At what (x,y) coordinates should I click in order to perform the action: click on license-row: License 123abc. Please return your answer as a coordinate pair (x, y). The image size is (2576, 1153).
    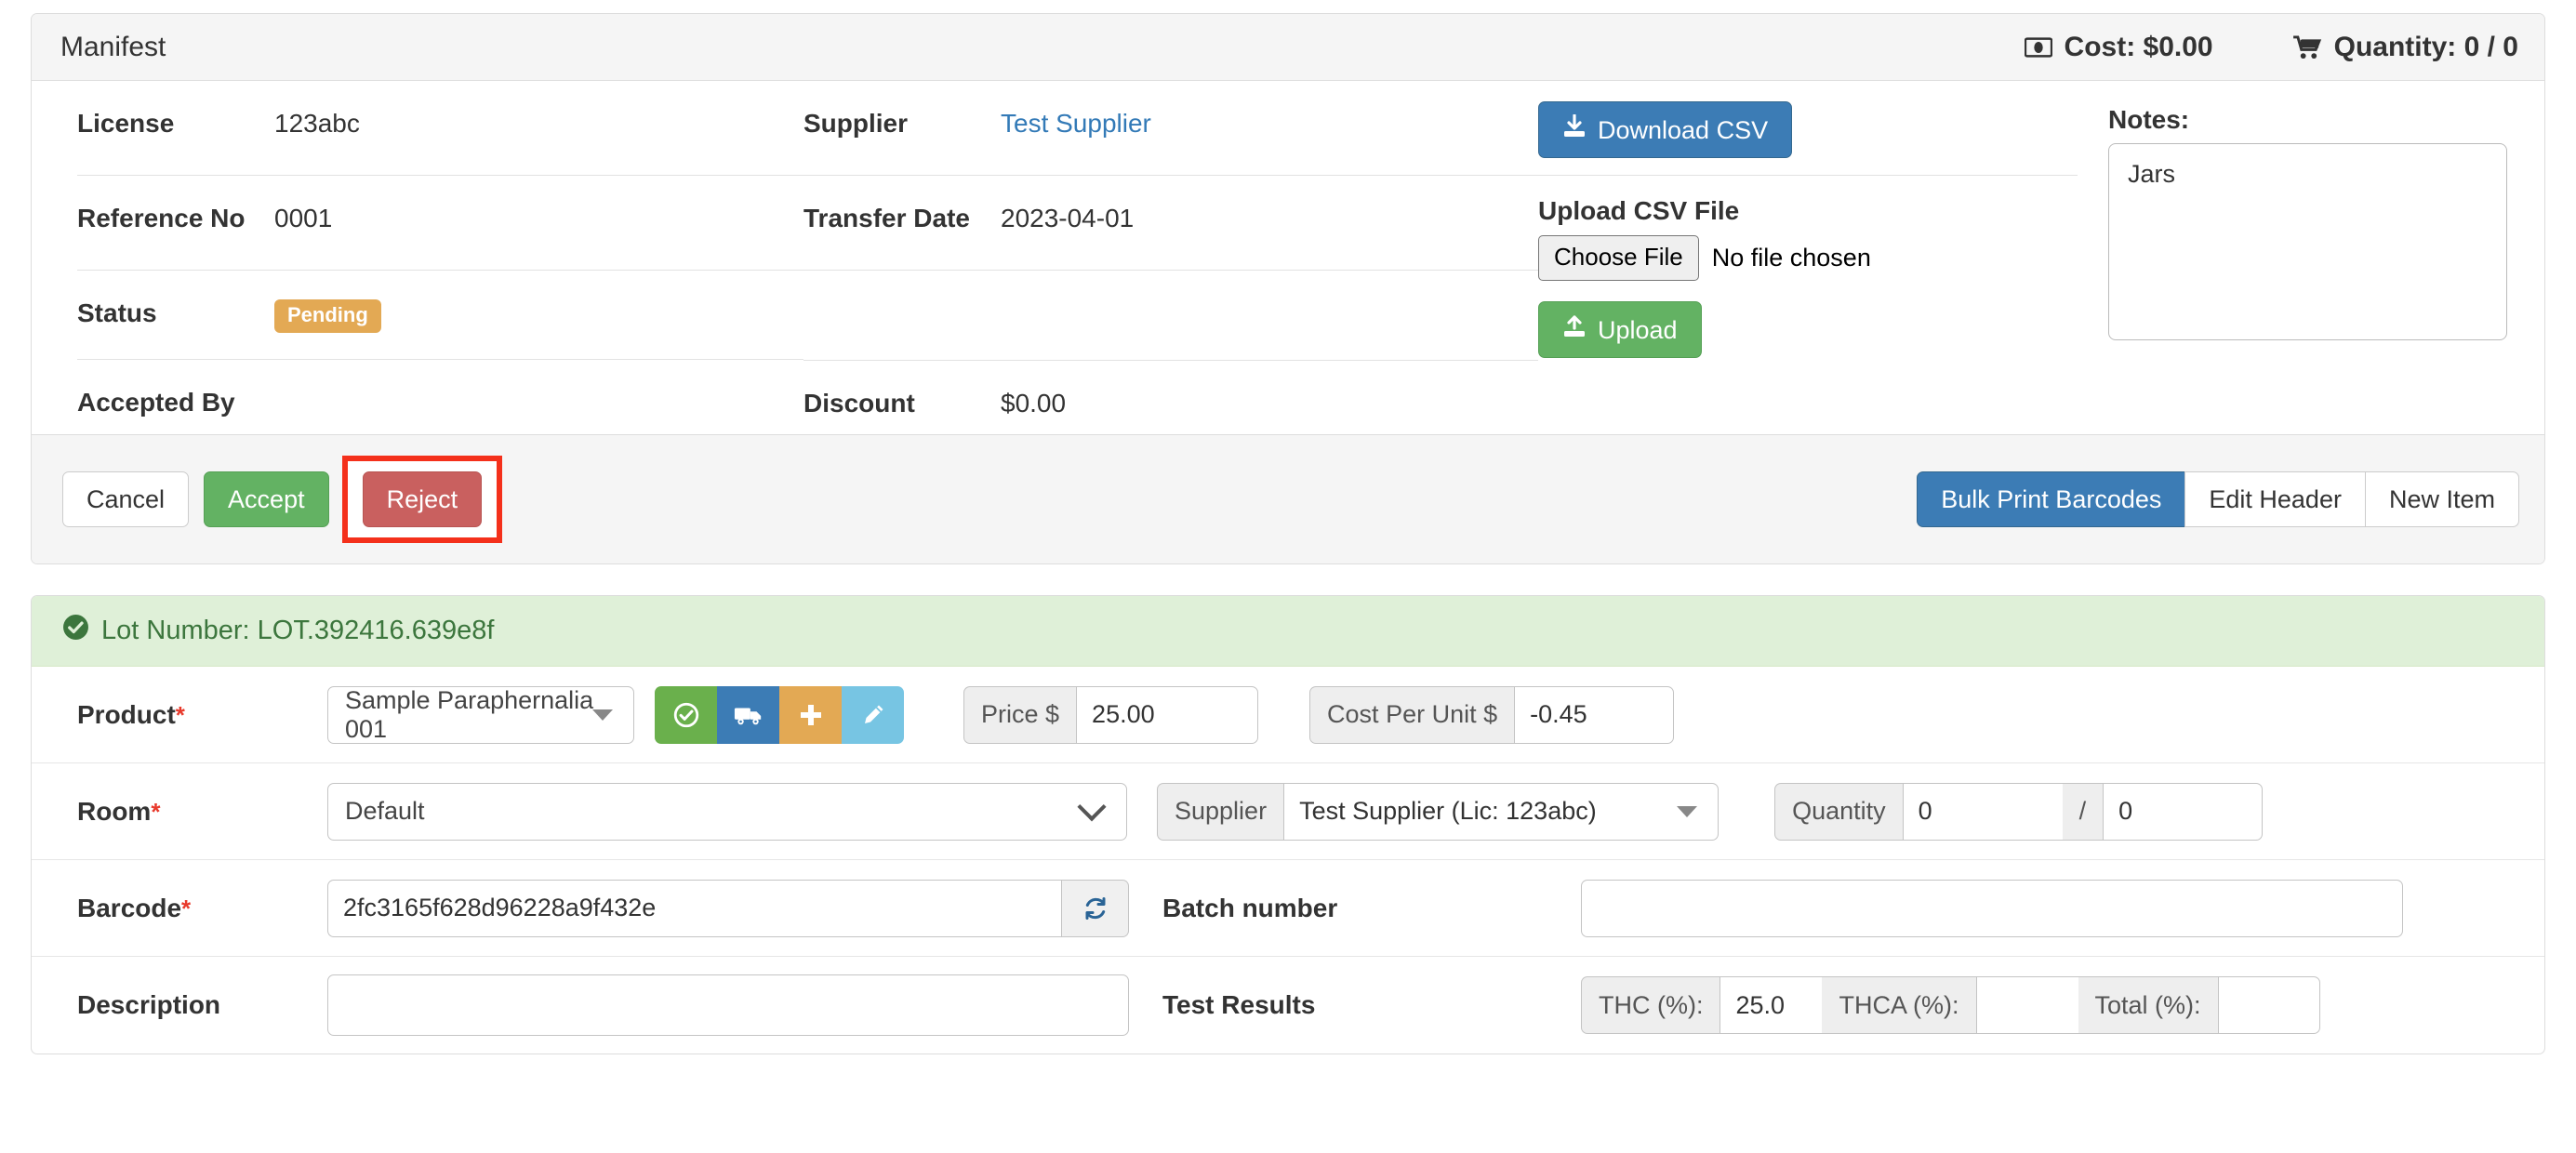
    Looking at the image, I should click on (440, 128).